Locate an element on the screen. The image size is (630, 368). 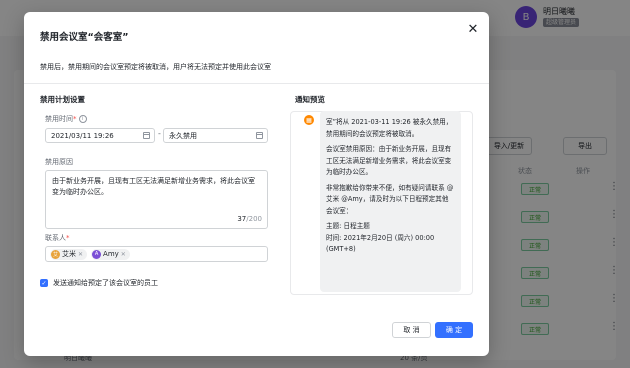
char-counter: 37/200 is located at coordinates (249, 219).